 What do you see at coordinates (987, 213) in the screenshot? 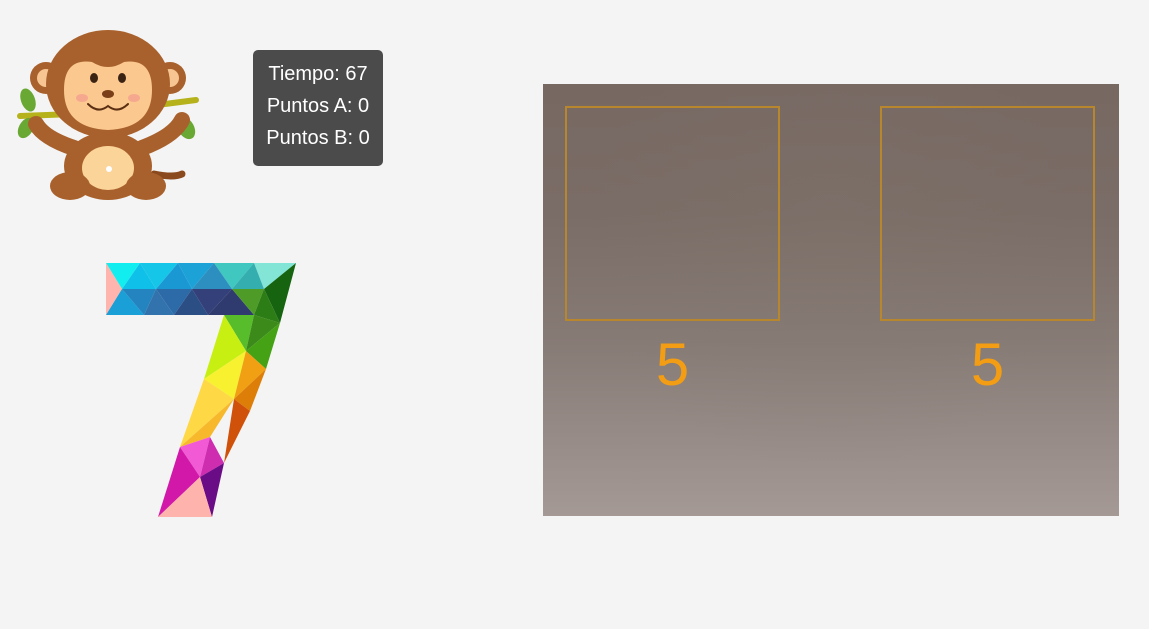
I see `answer-zone-b` at bounding box center [987, 213].